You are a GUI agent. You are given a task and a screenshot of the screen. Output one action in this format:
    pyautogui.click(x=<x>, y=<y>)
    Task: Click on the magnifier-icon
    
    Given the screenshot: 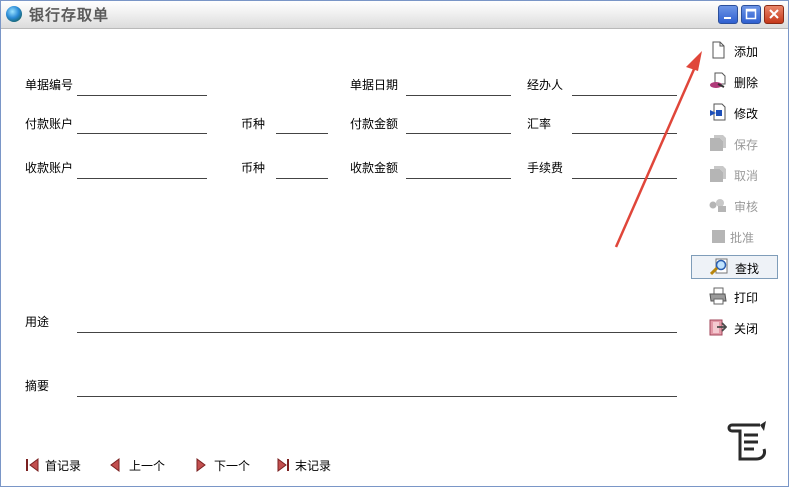 What is the action you would take?
    pyautogui.click(x=719, y=267)
    